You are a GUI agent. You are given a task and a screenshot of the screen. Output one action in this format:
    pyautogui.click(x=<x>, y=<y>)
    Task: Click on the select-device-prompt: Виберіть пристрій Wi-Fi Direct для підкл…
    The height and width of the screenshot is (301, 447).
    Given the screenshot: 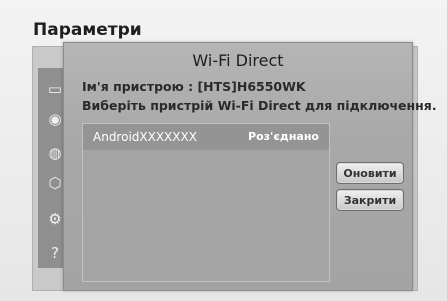 What is the action you would take?
    pyautogui.click(x=259, y=105)
    